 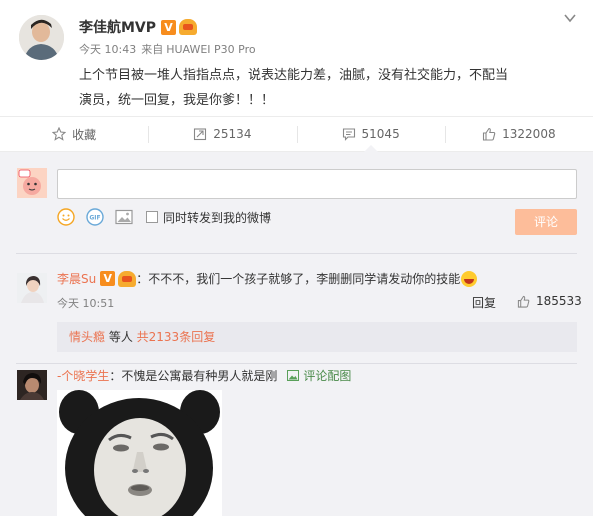 I want to click on favorite-button: 收藏, so click(x=74, y=134).